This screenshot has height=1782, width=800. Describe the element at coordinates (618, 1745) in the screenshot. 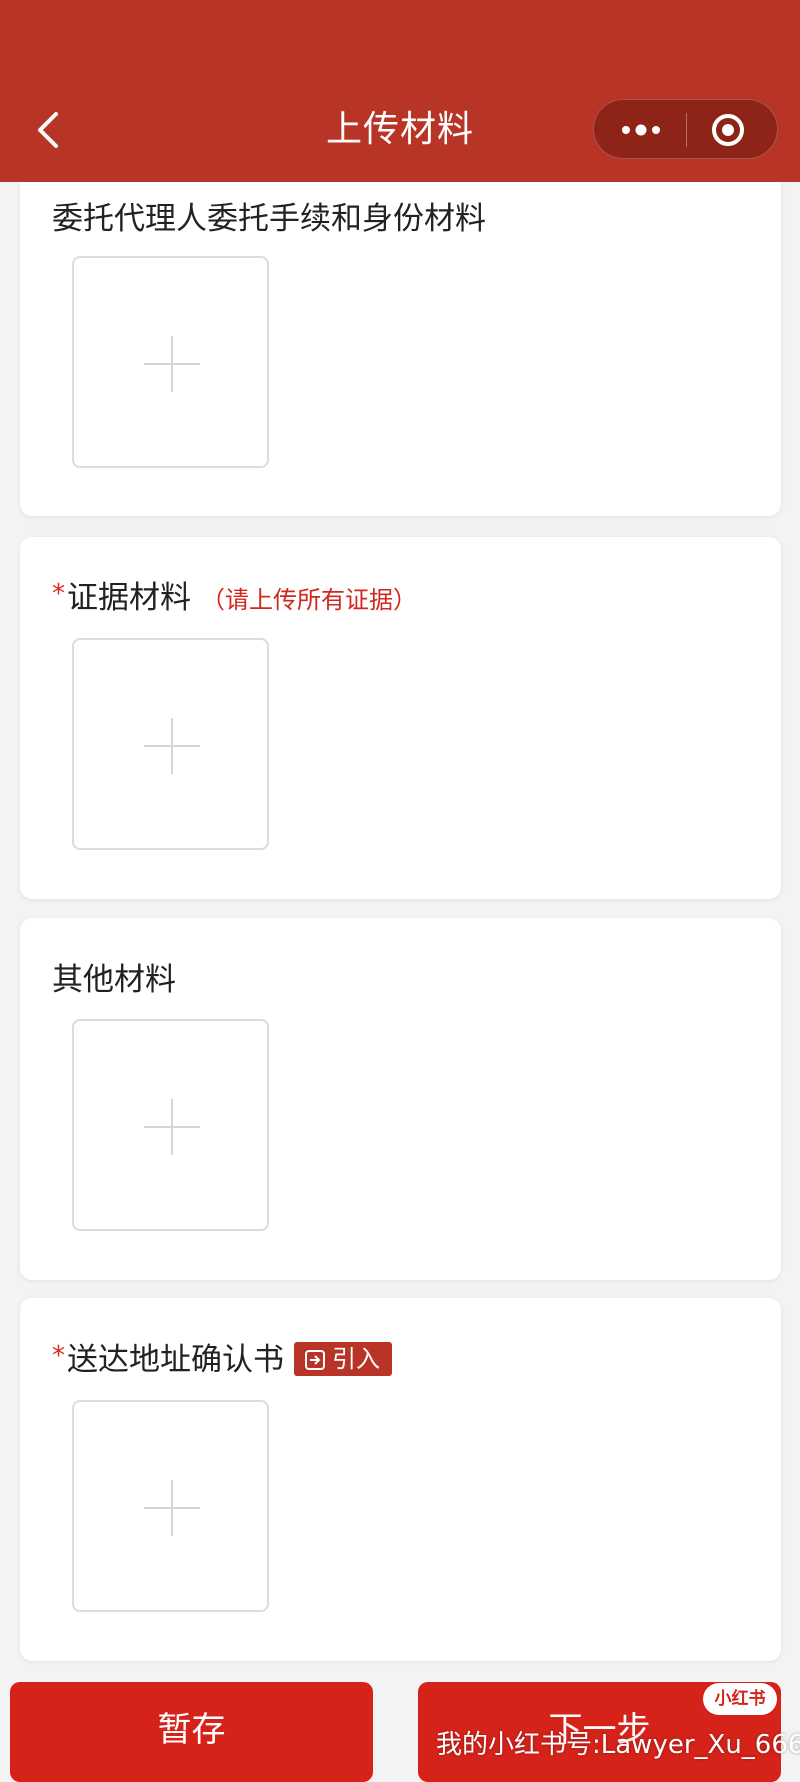

I see `watermark-text: 我的小红书号:Lawyer_Xu_666` at that location.